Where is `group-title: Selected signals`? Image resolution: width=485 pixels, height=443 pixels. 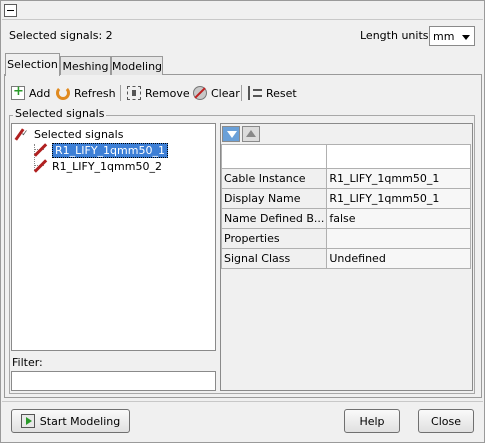 group-title: Selected signals is located at coordinates (60, 113).